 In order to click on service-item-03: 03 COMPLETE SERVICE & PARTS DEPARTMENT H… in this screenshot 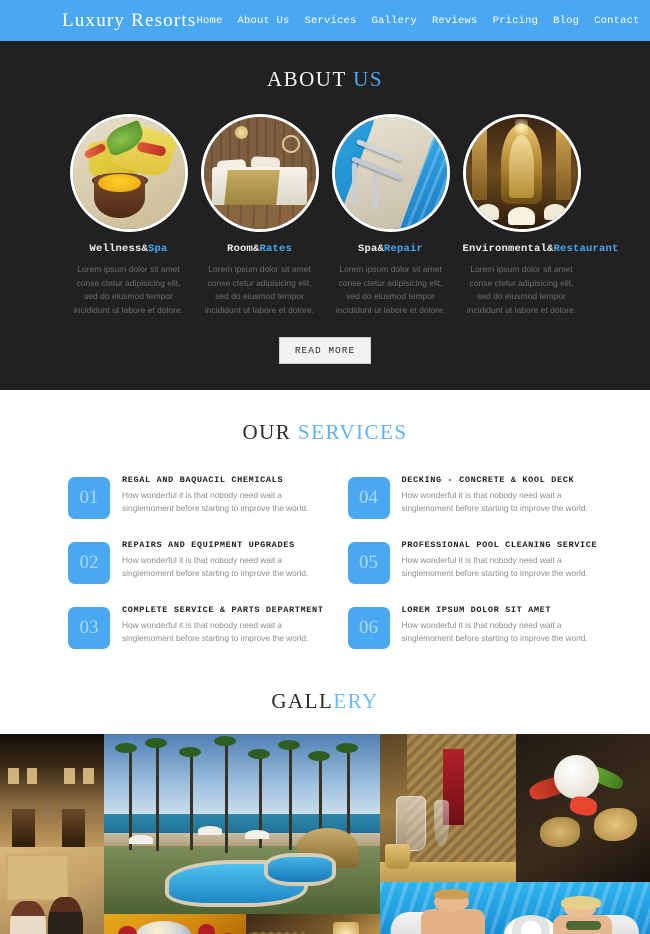, I will do `click(196, 627)`.